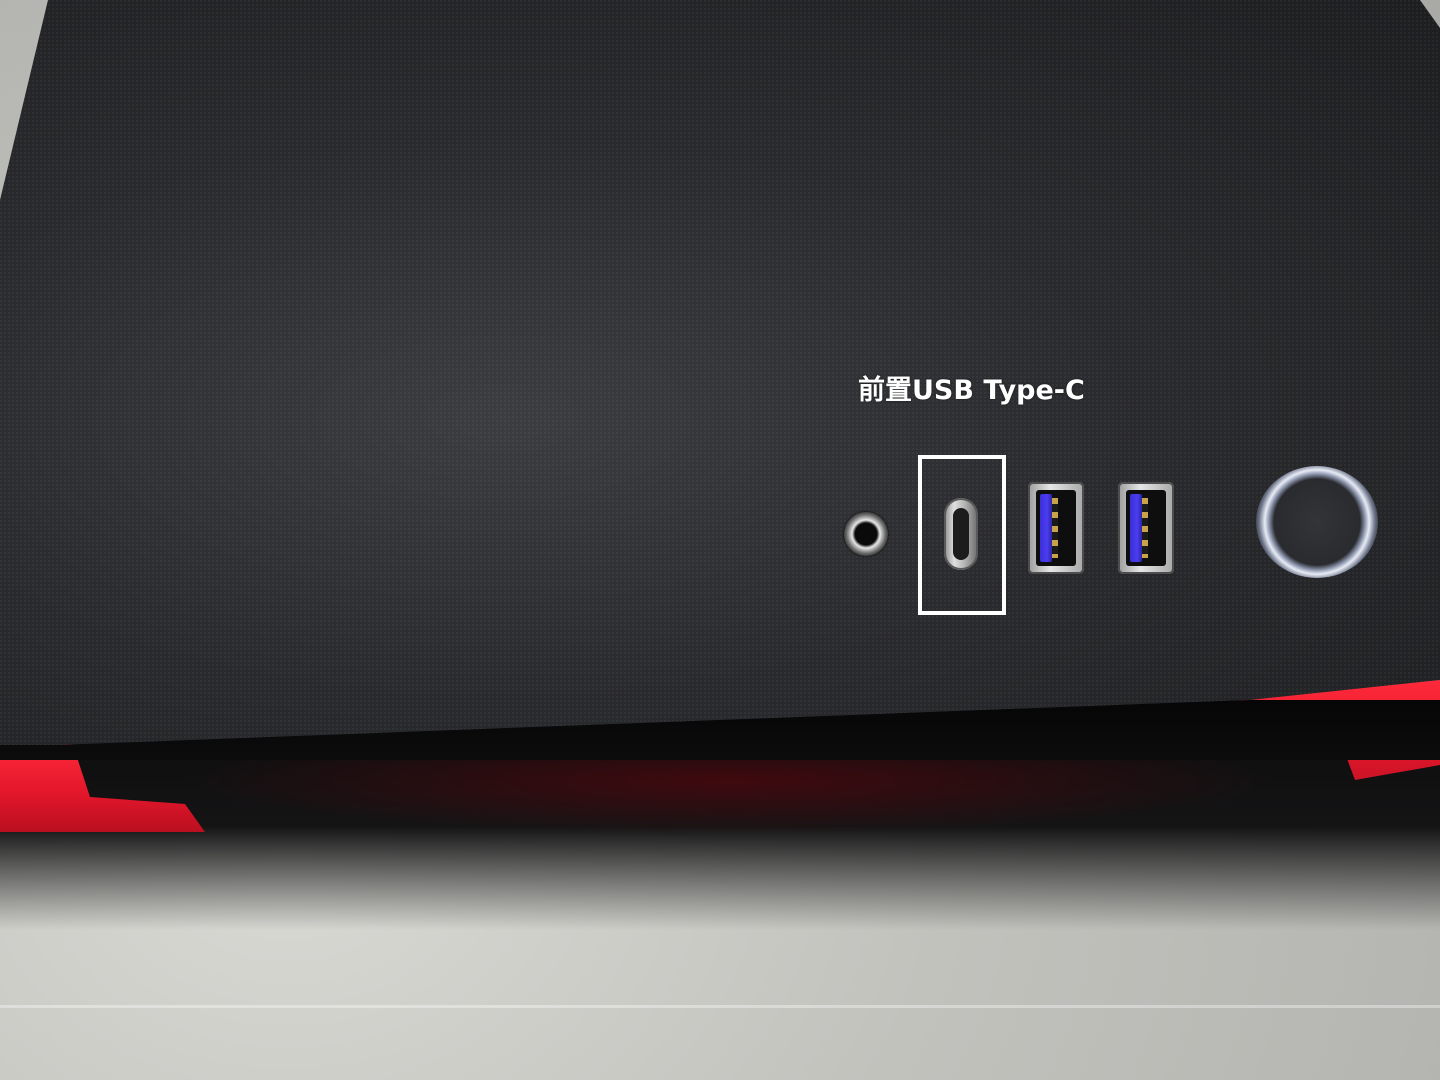  Describe the element at coordinates (720, 1006) in the screenshot. I see `floor-seam` at that location.